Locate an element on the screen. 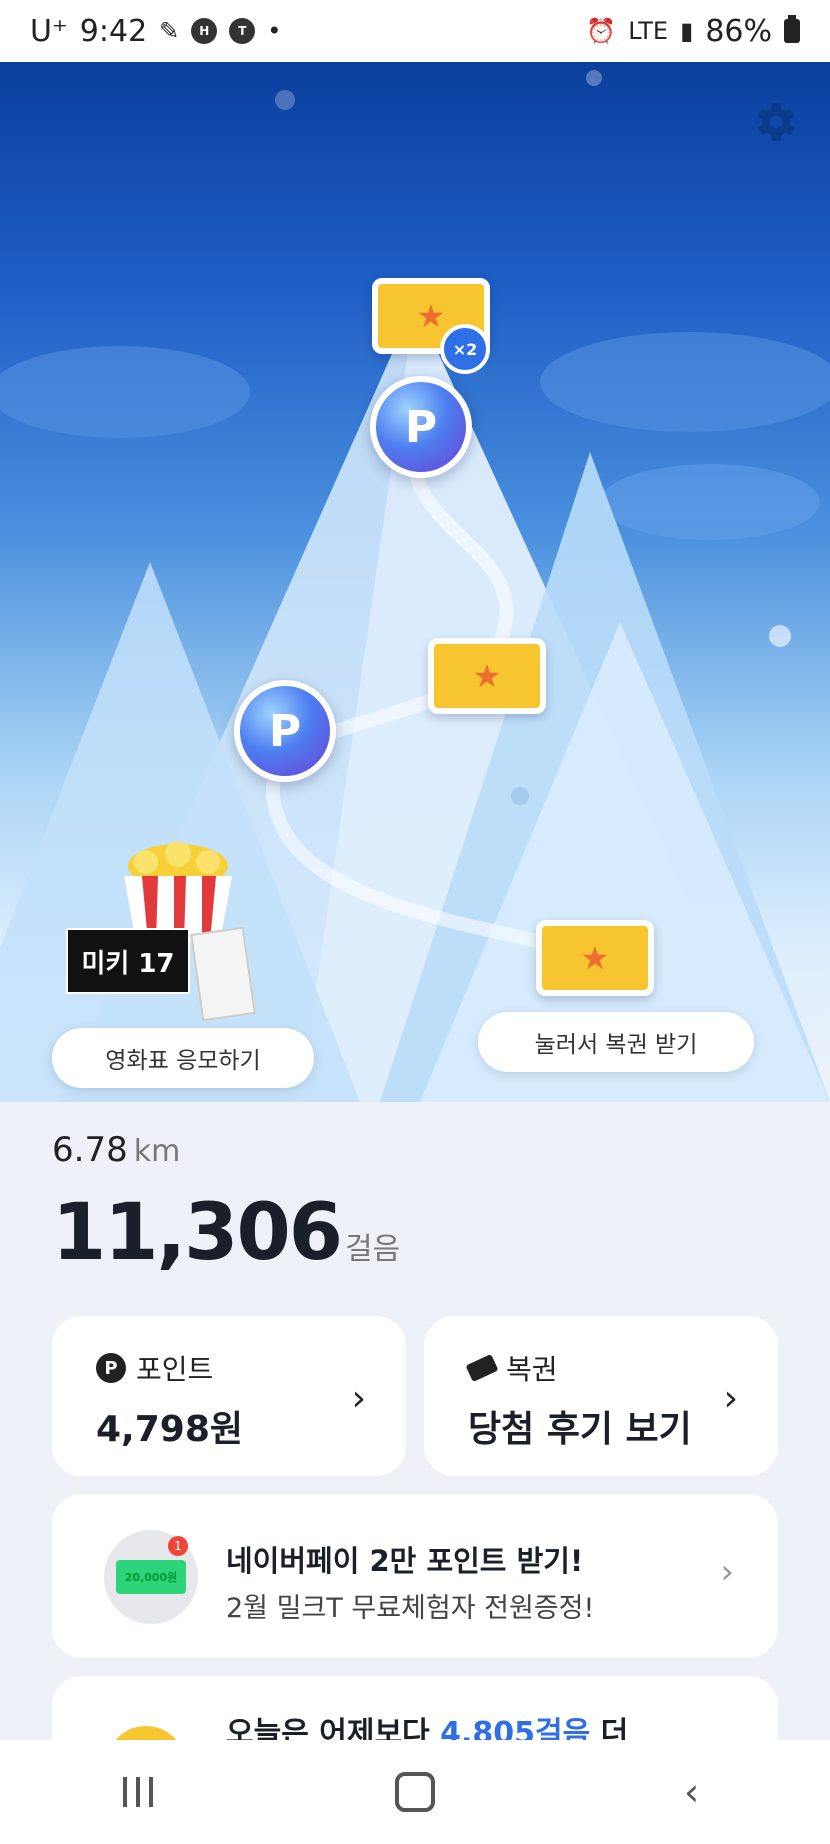  point-coin-top: P is located at coordinates (421, 427).